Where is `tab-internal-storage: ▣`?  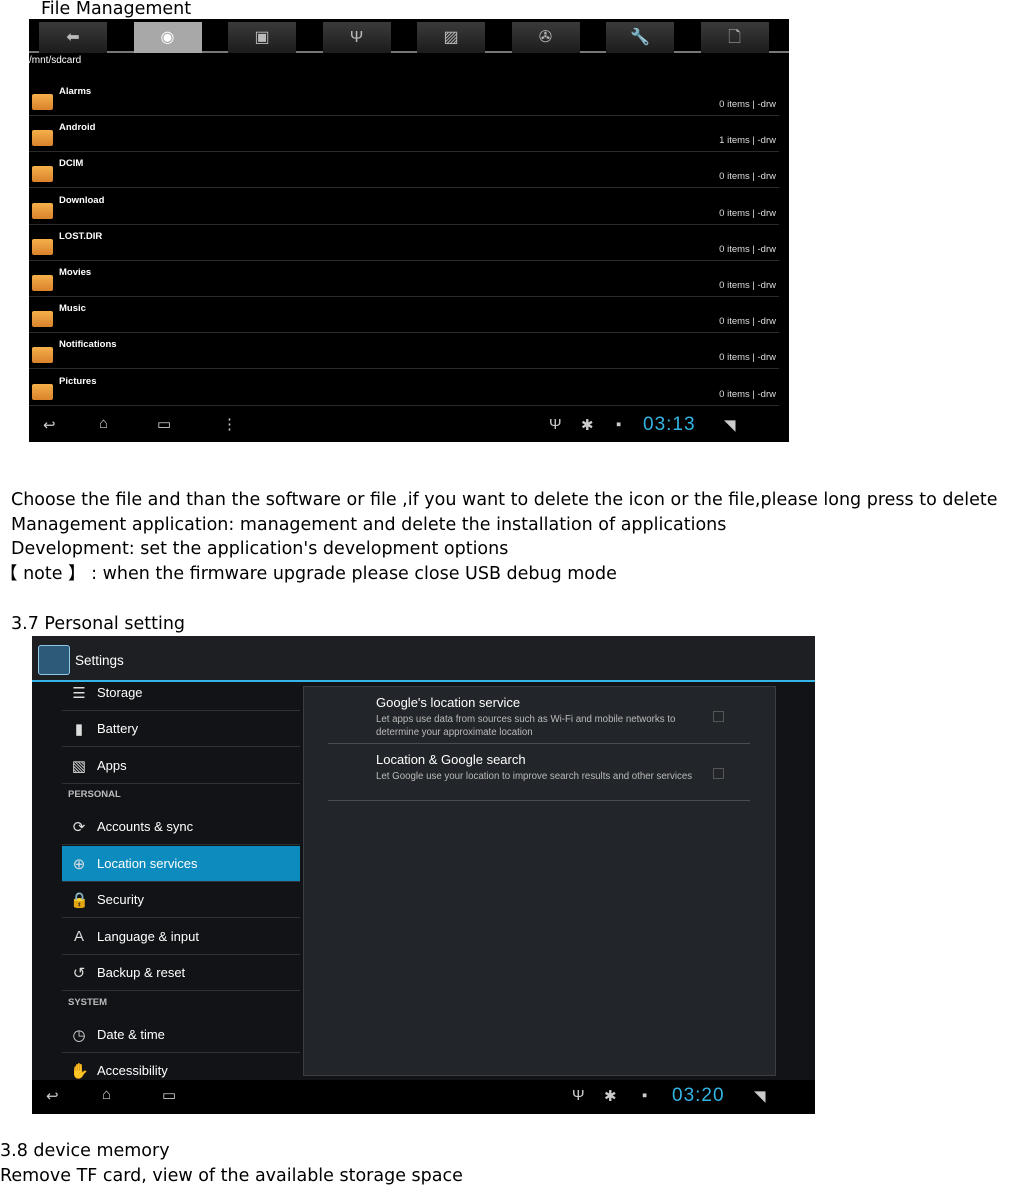 tab-internal-storage: ▣ is located at coordinates (262, 37).